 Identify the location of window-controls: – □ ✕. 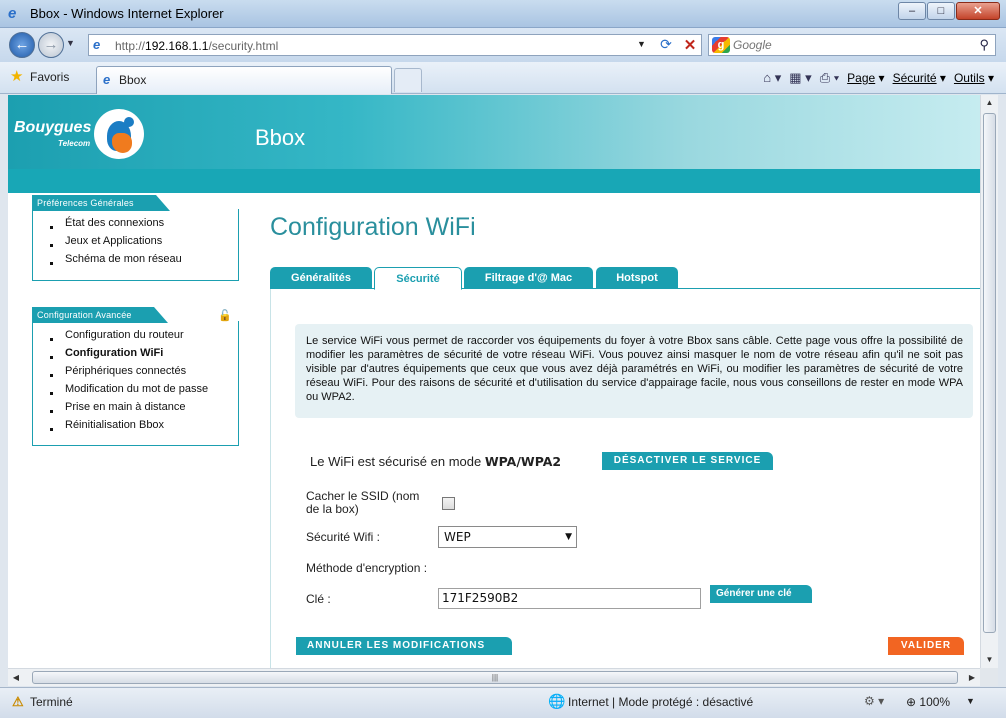
(949, 11).